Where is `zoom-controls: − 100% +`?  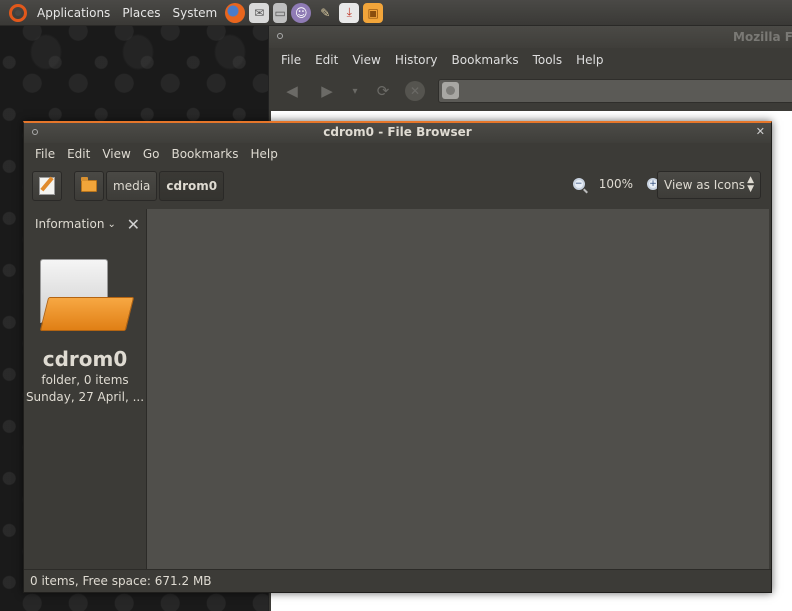
zoom-controls: − 100% + is located at coordinates (615, 184).